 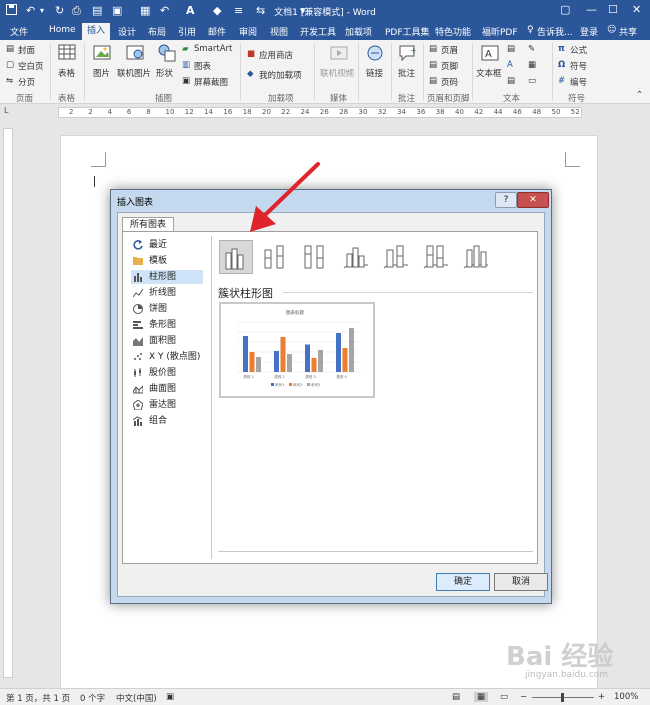 I want to click on chart-button: 图表, so click(x=202, y=66).